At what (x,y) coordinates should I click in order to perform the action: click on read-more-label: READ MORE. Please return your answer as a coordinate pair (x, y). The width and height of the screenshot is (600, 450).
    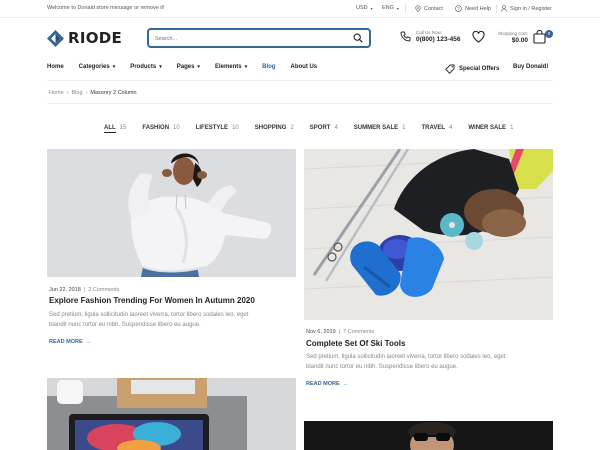
    Looking at the image, I should click on (66, 342).